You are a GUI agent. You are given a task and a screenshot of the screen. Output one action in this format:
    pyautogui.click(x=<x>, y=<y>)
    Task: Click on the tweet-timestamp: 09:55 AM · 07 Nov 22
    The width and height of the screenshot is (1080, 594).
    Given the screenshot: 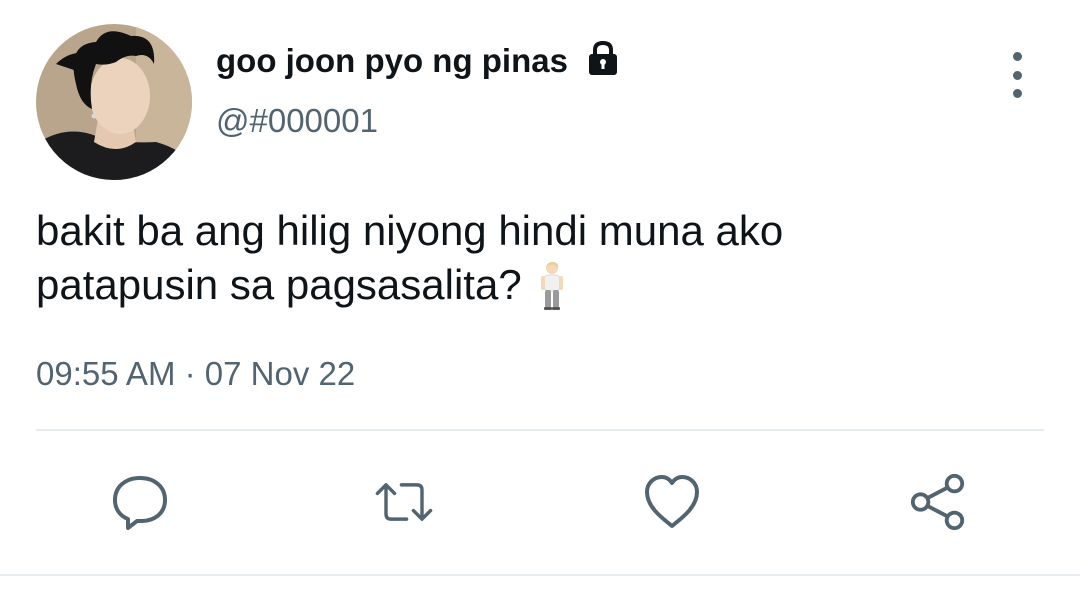 What is the action you would take?
    pyautogui.click(x=195, y=374)
    